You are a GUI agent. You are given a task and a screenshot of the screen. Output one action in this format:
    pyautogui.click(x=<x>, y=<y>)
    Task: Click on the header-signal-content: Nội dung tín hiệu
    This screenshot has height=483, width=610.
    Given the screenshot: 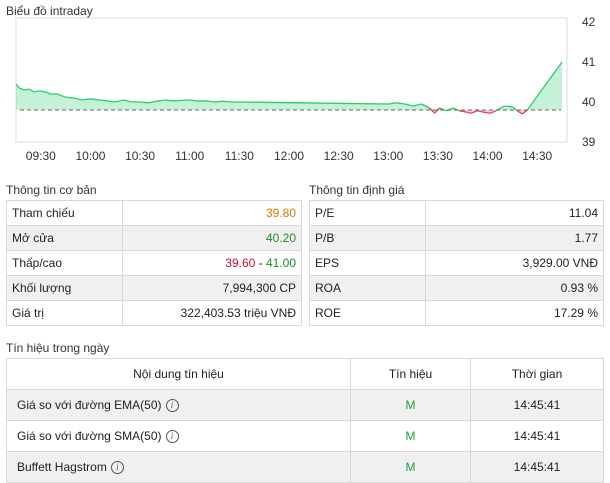 What is the action you would take?
    pyautogui.click(x=179, y=374)
    